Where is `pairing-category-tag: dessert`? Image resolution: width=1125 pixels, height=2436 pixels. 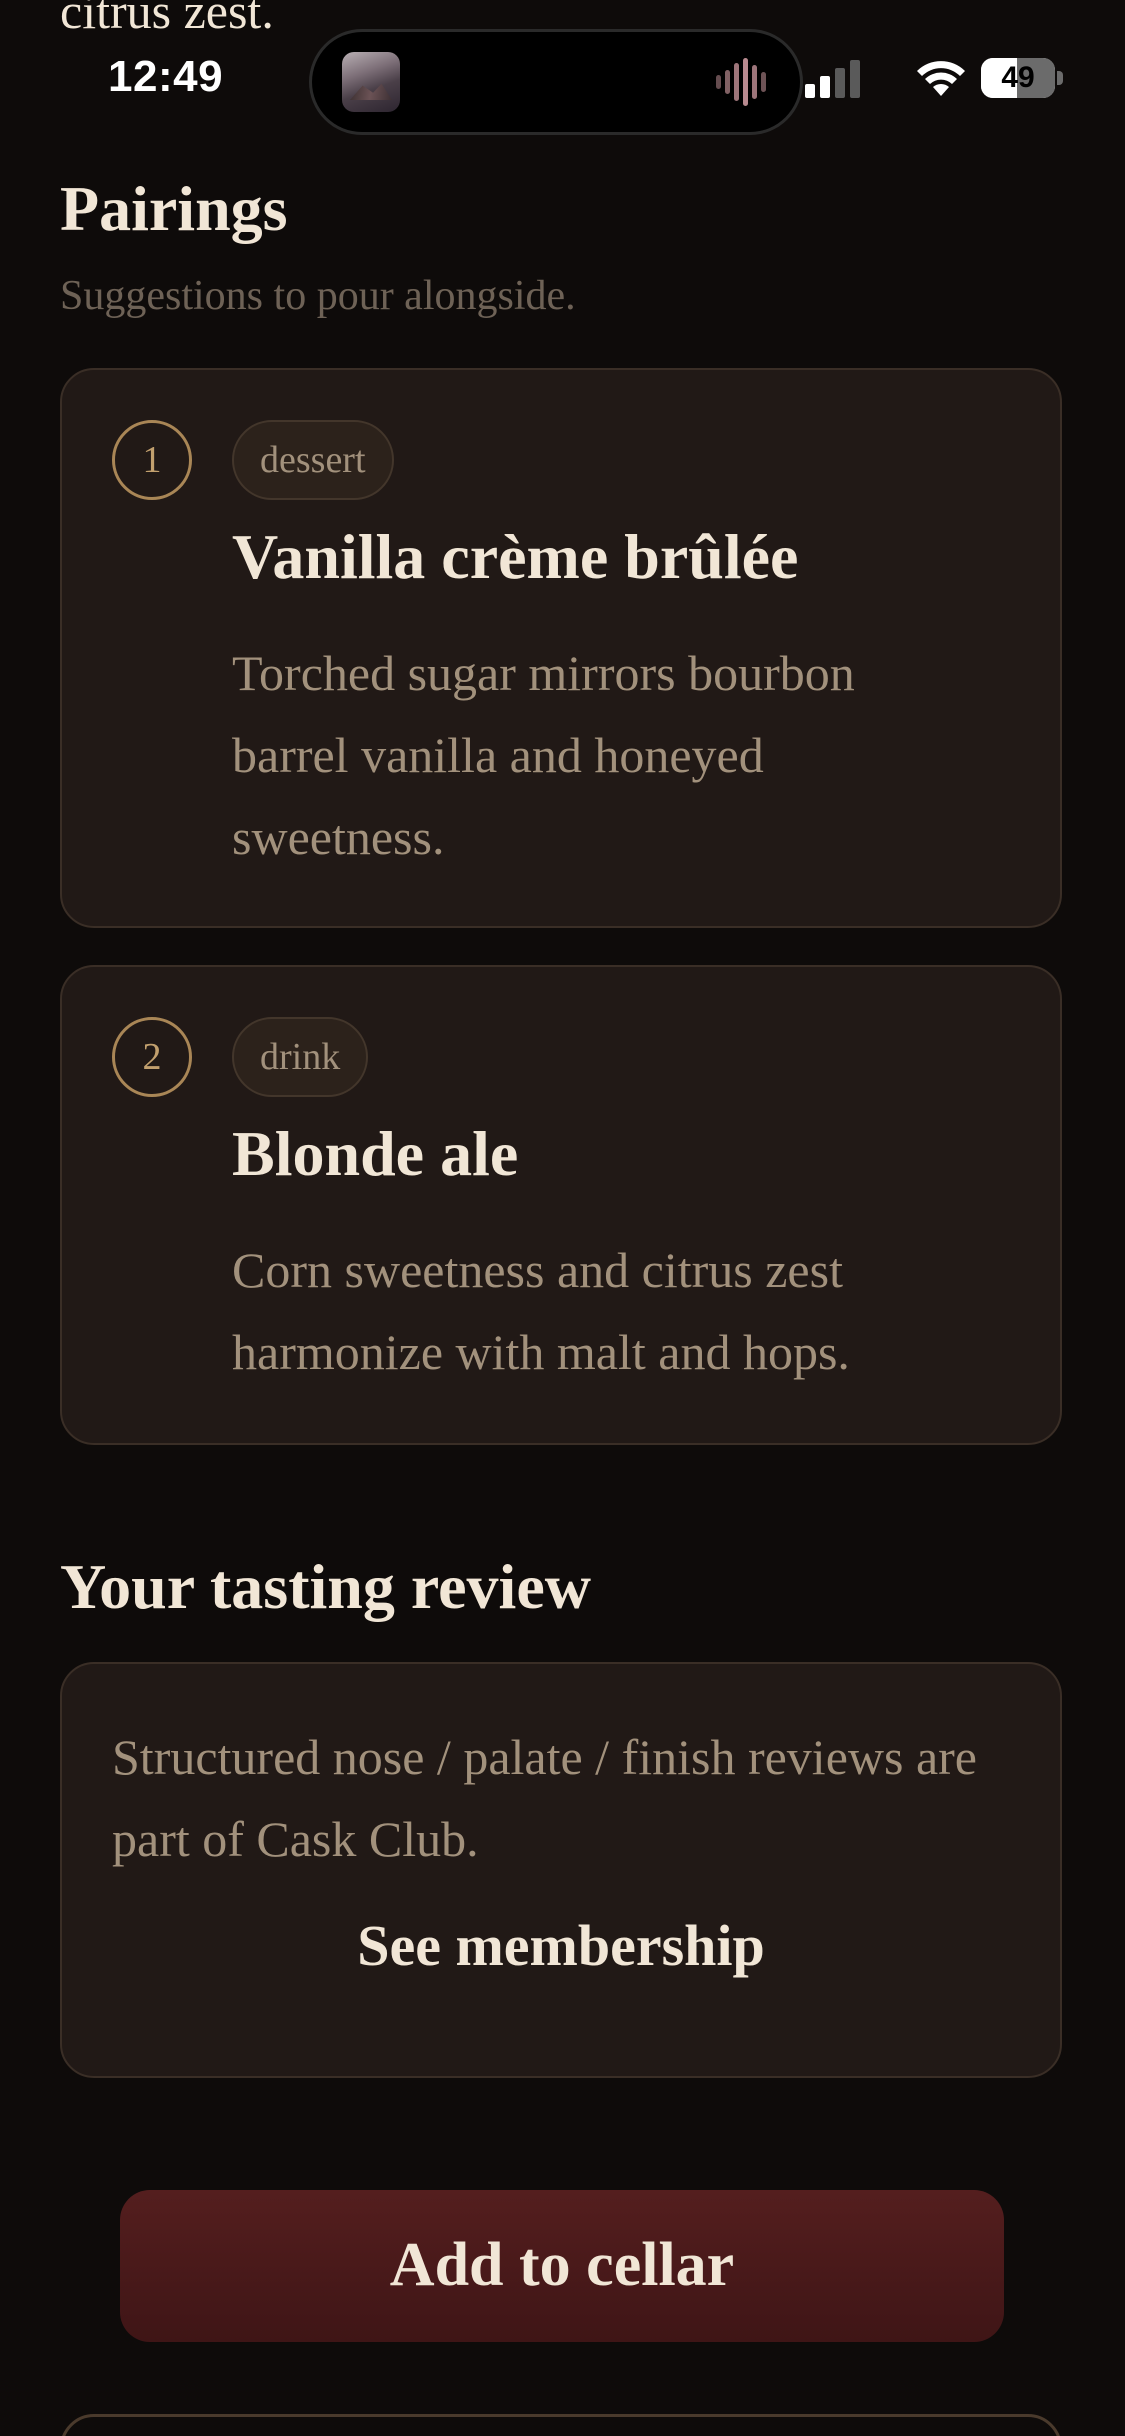 pairing-category-tag: dessert is located at coordinates (313, 460).